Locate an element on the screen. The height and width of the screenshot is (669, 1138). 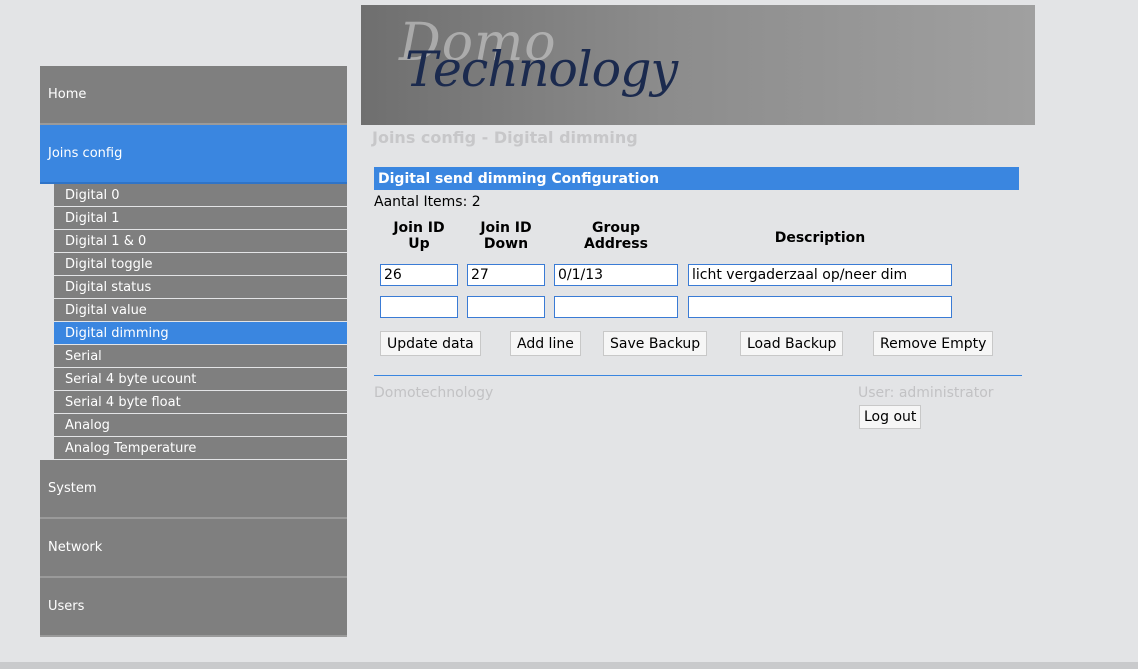
sidebar-item-users: Users is located at coordinates (193, 607).